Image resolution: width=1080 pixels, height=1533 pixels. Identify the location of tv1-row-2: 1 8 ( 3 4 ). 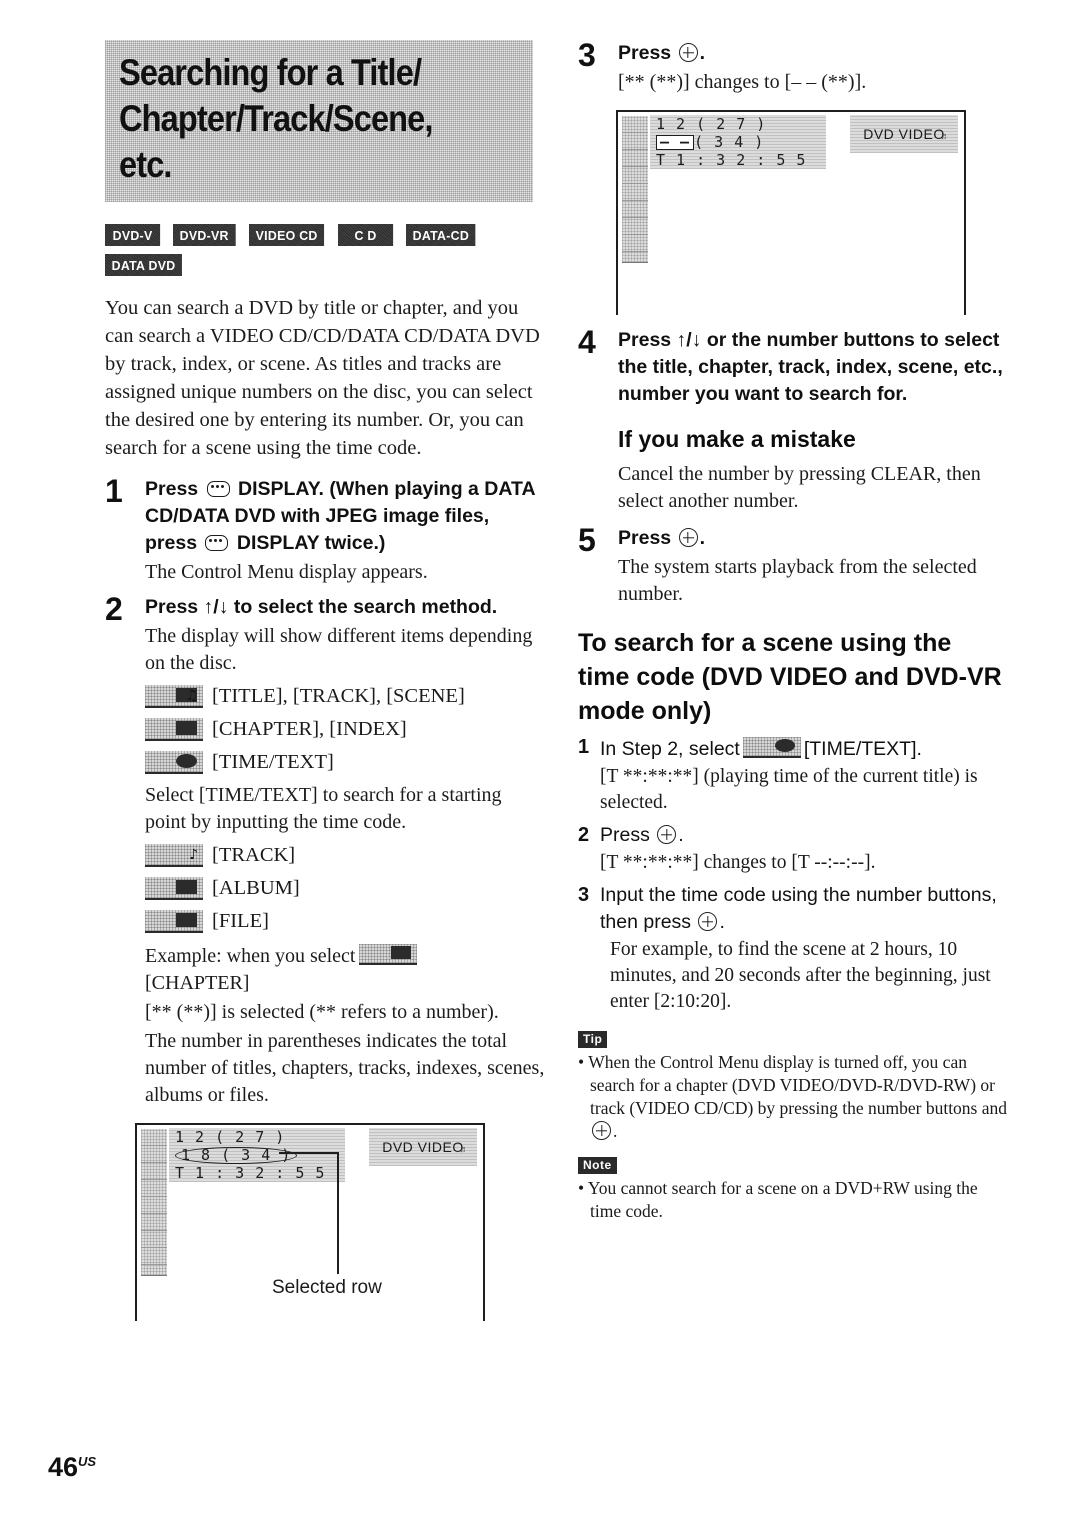
(260, 1155).